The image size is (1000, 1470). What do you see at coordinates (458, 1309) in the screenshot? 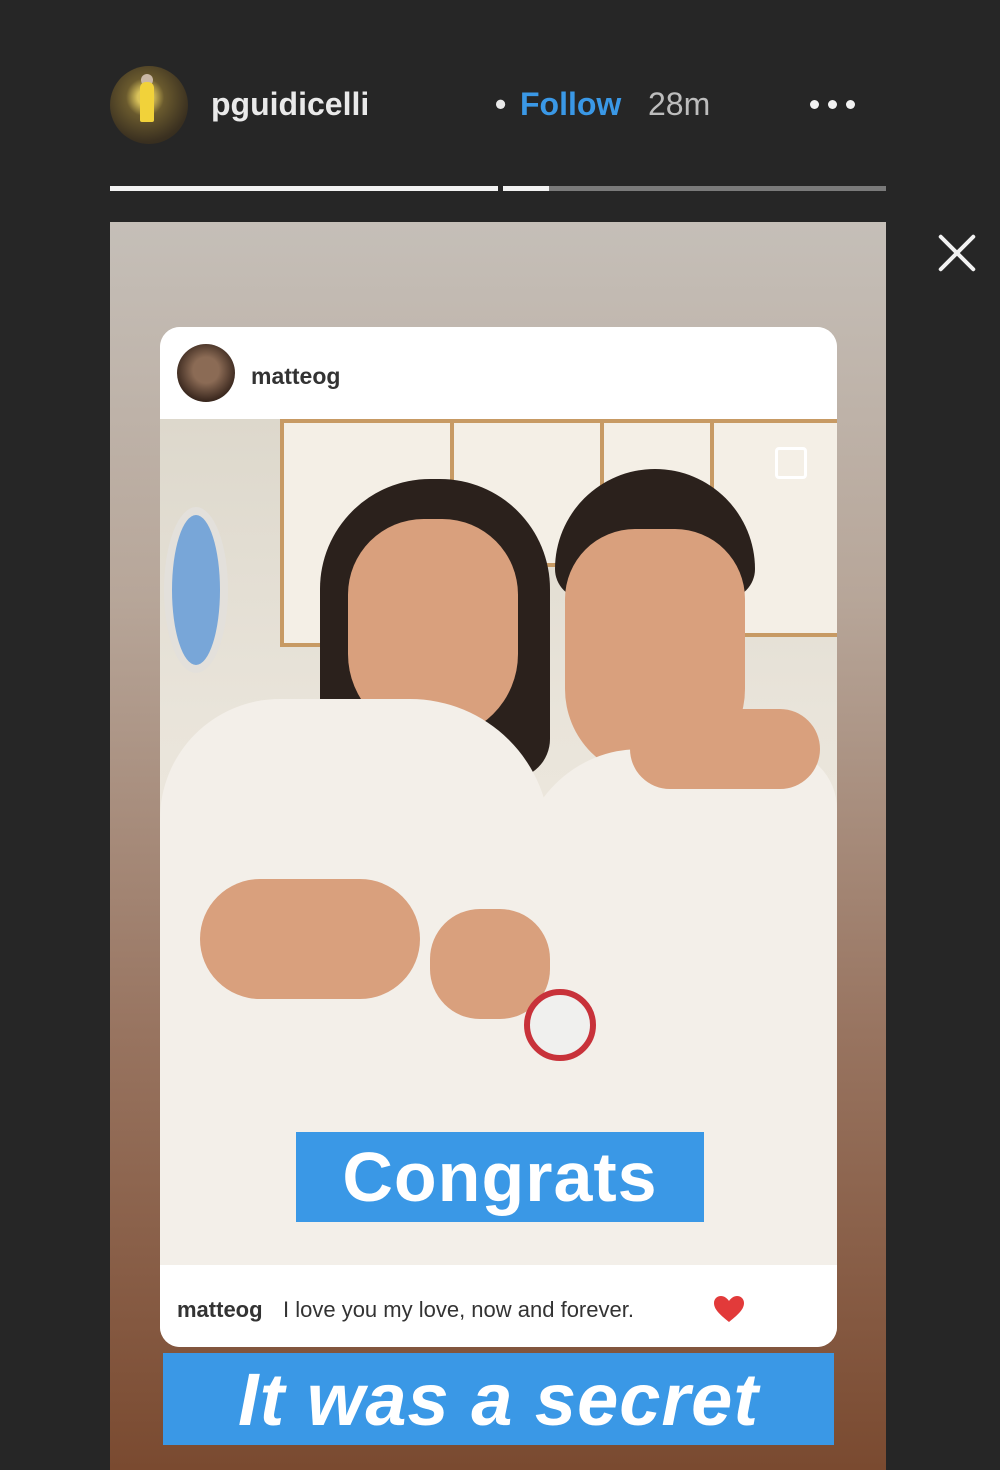
I see `caption-text: I love you my love, now and forever.` at bounding box center [458, 1309].